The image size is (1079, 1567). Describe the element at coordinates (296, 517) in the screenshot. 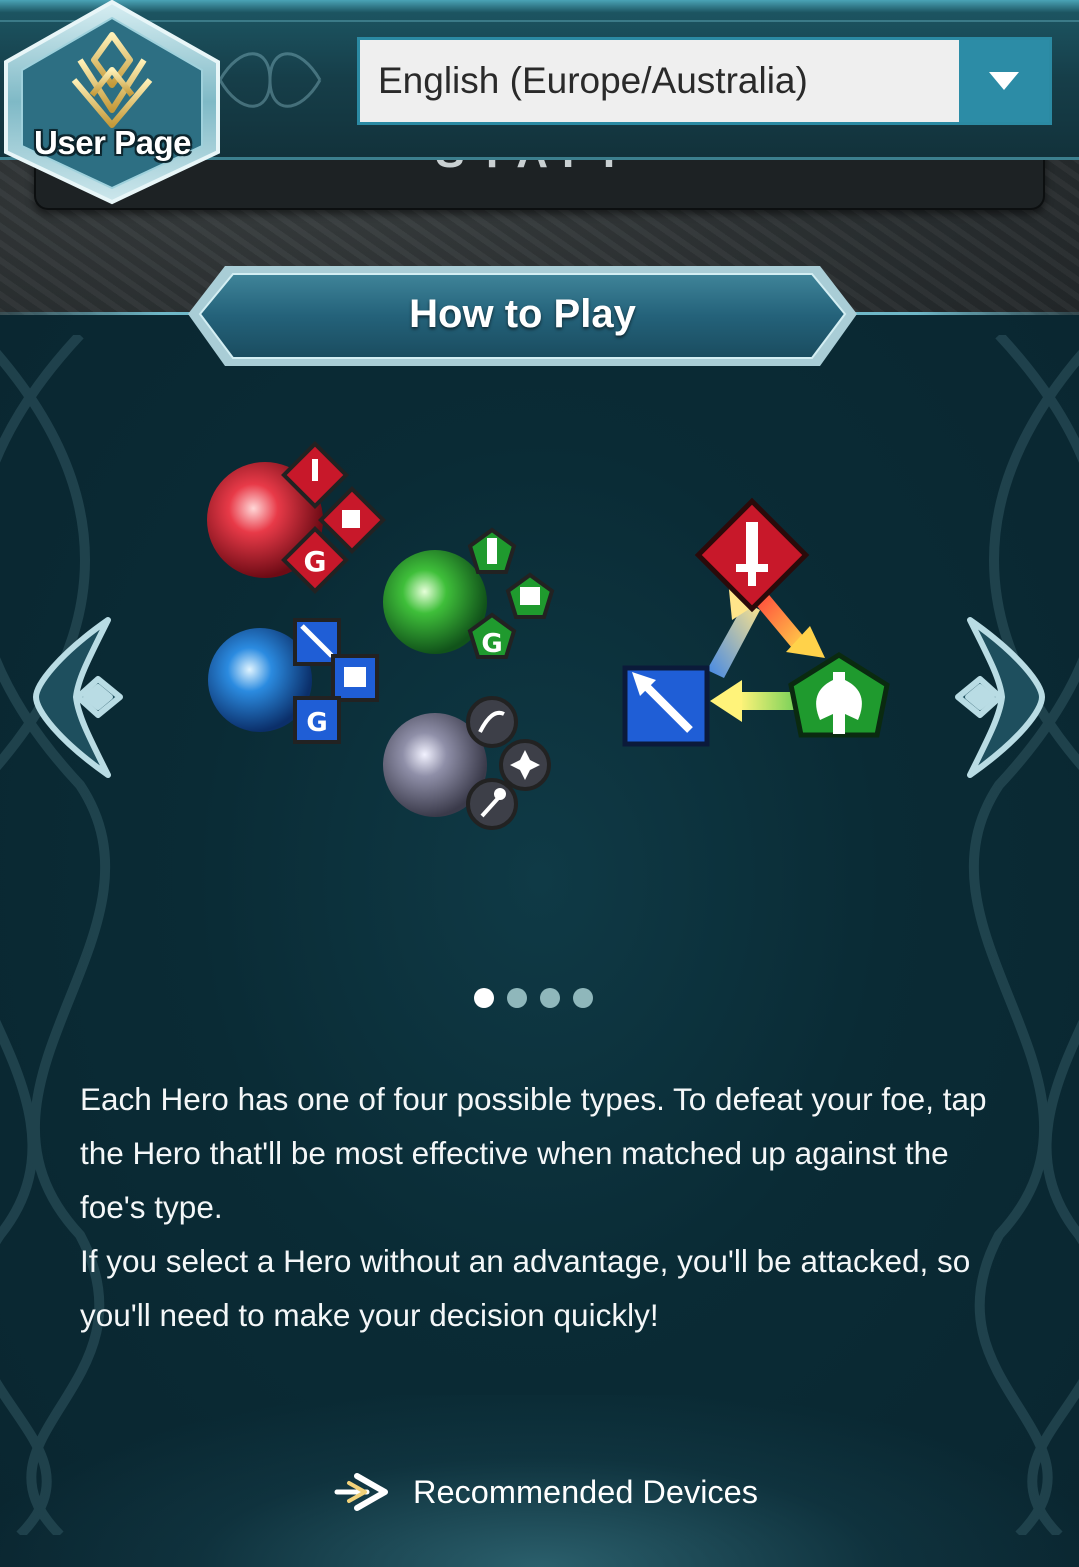

I see `red-orb-group: G` at that location.